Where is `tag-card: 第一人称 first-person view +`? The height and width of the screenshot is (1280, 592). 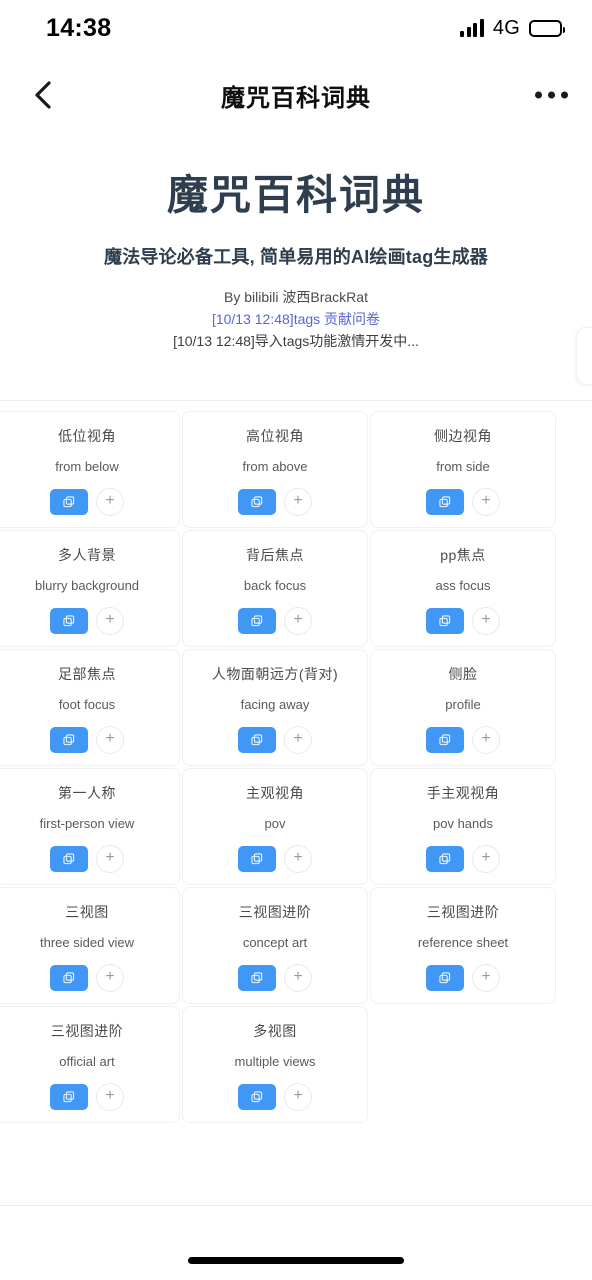 tag-card: 第一人称 first-person view + is located at coordinates (90, 827).